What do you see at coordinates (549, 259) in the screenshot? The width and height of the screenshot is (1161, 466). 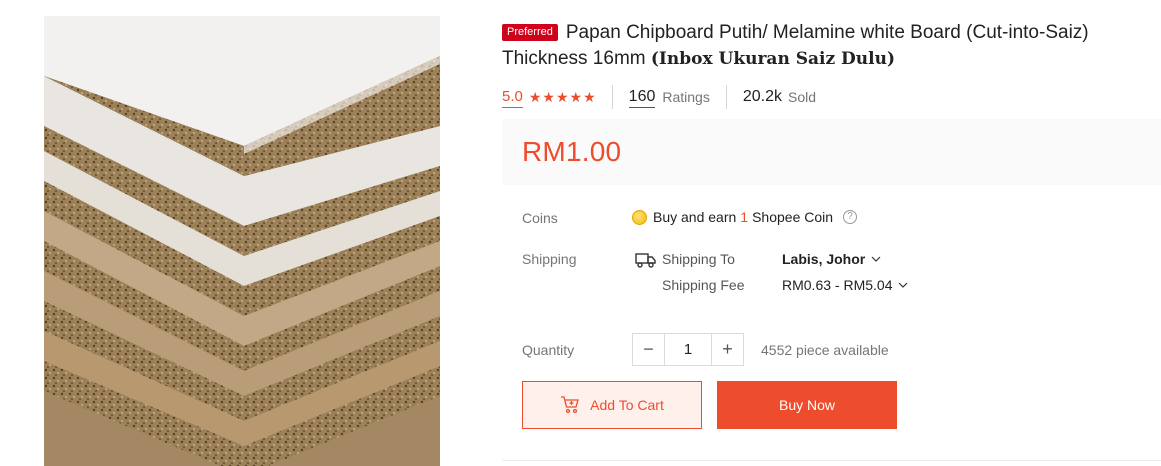 I see `shipping-label: Shipping` at bounding box center [549, 259].